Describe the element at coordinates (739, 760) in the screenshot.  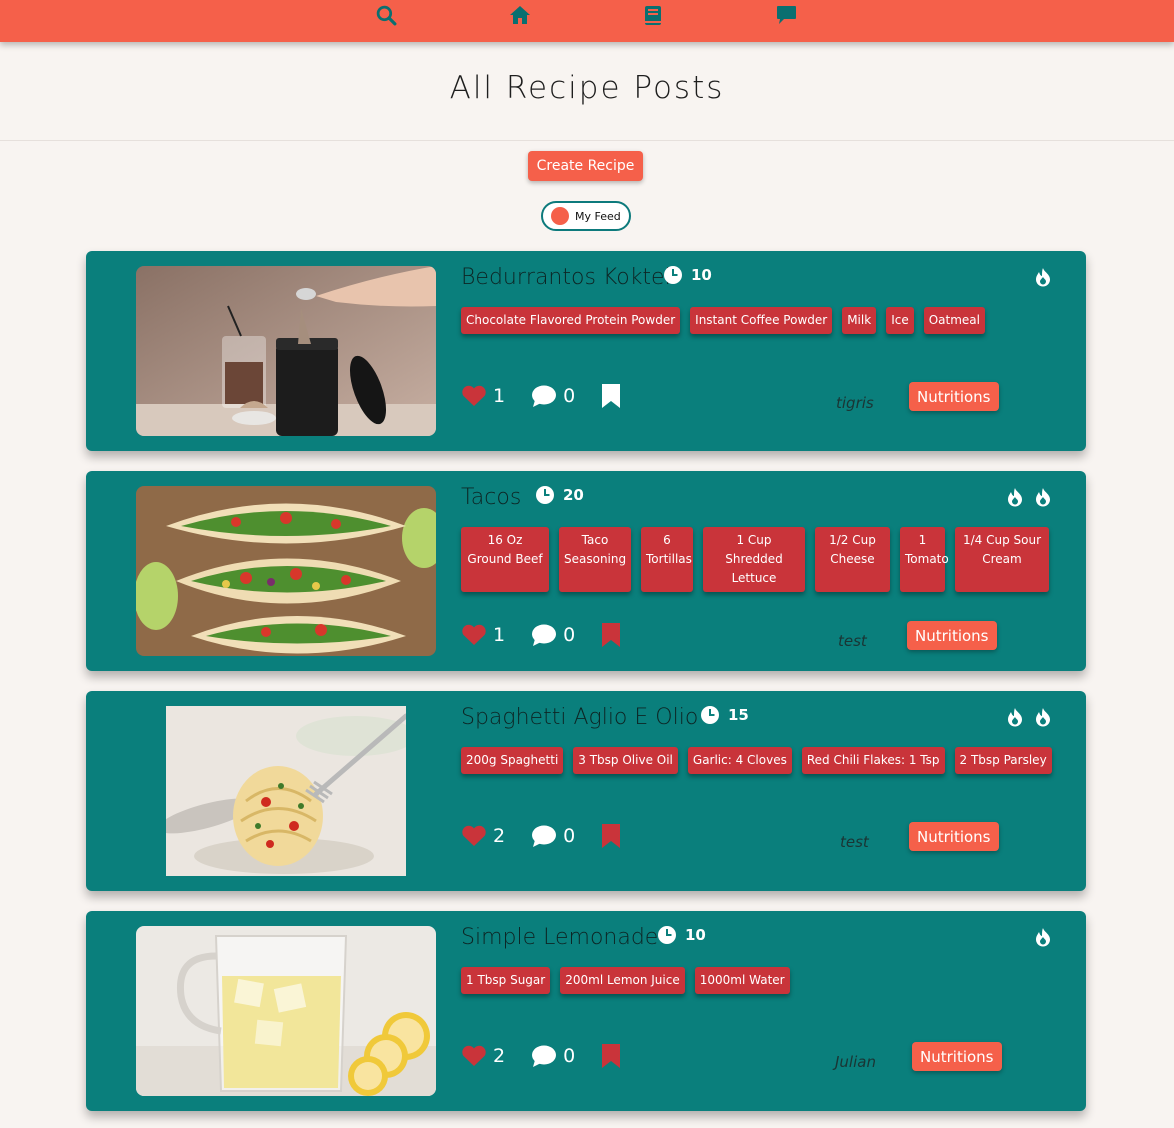
I see `ingredient-tag: Garlic: 4 Cloves` at that location.